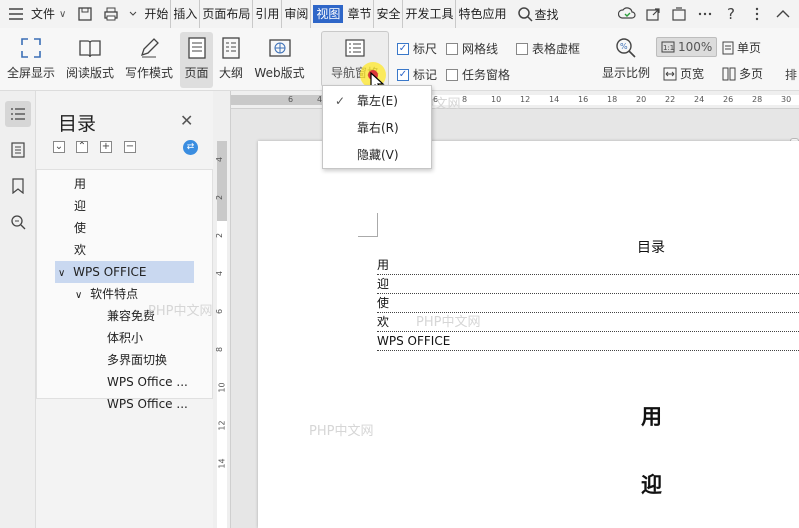 The width and height of the screenshot is (799, 528). Describe the element at coordinates (149, 56) in the screenshot. I see `writing-mode-button: 写作模式` at that location.